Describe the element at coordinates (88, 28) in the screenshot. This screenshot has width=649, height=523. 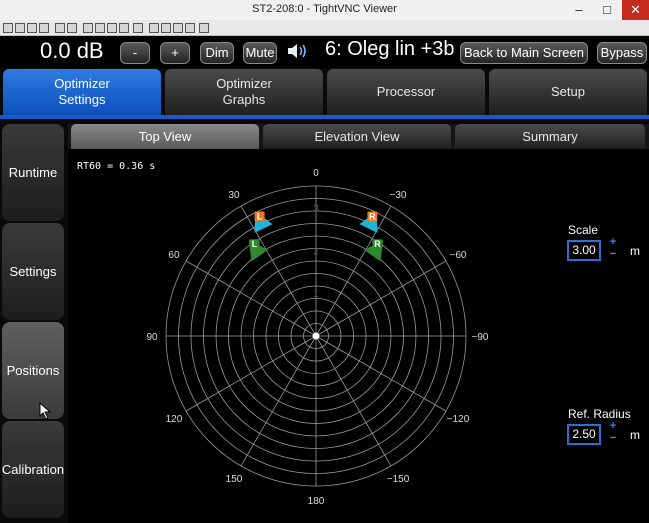
I see `ctrl-alt-del-icon` at that location.